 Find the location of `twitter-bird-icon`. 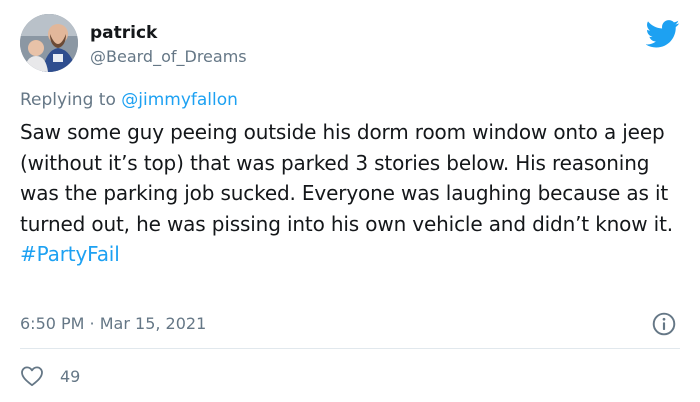

twitter-bird-icon is located at coordinates (663, 34).